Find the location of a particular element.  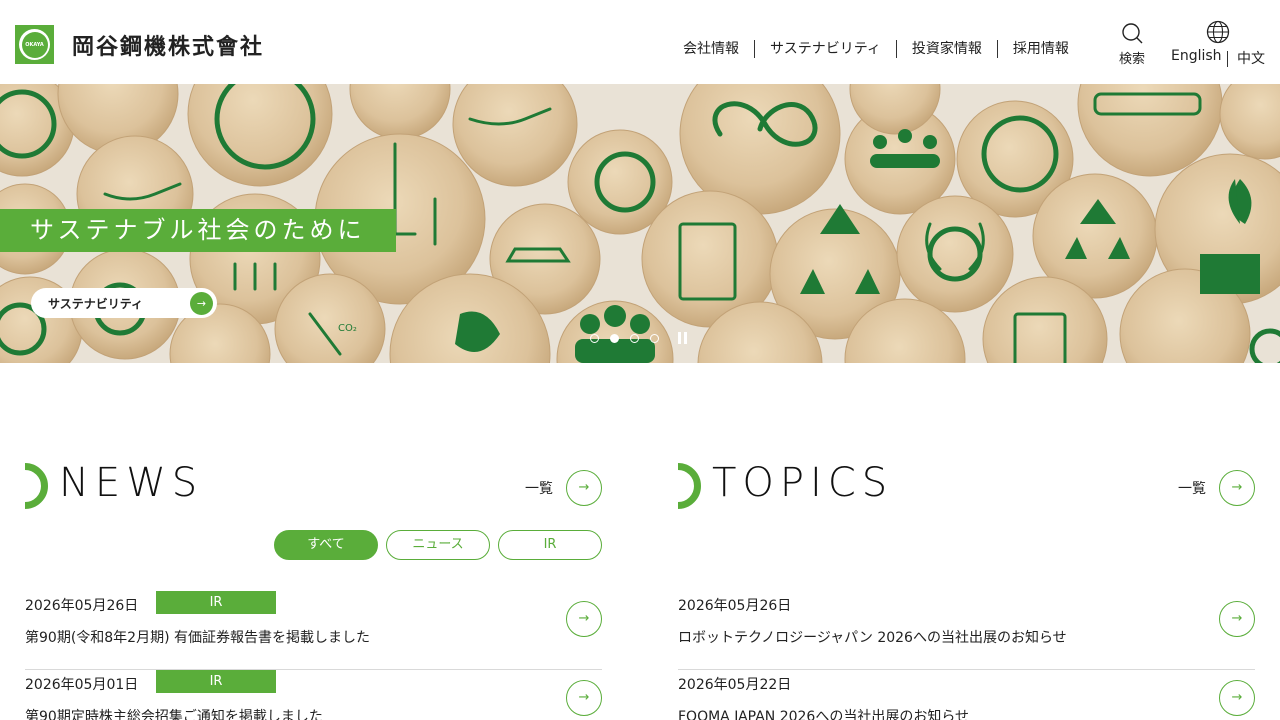

news-date: 2026年05月26日 is located at coordinates (82, 606).